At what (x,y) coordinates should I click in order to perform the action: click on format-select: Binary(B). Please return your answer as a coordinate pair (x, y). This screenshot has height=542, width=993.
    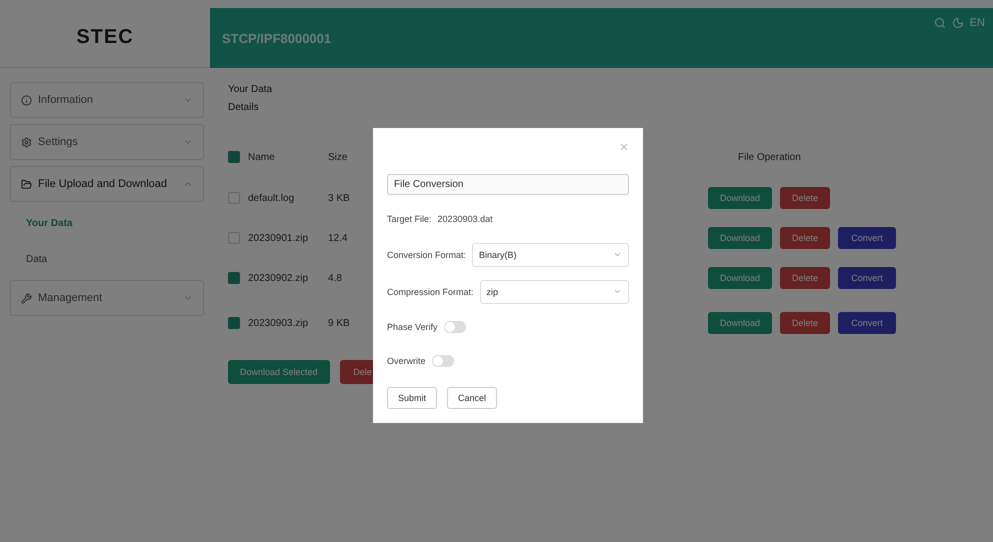
    Looking at the image, I should click on (550, 254).